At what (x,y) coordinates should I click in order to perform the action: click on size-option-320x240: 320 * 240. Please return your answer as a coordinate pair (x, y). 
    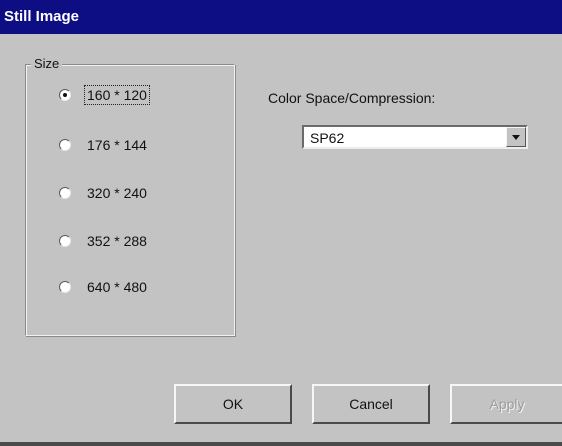
    Looking at the image, I should click on (104, 193).